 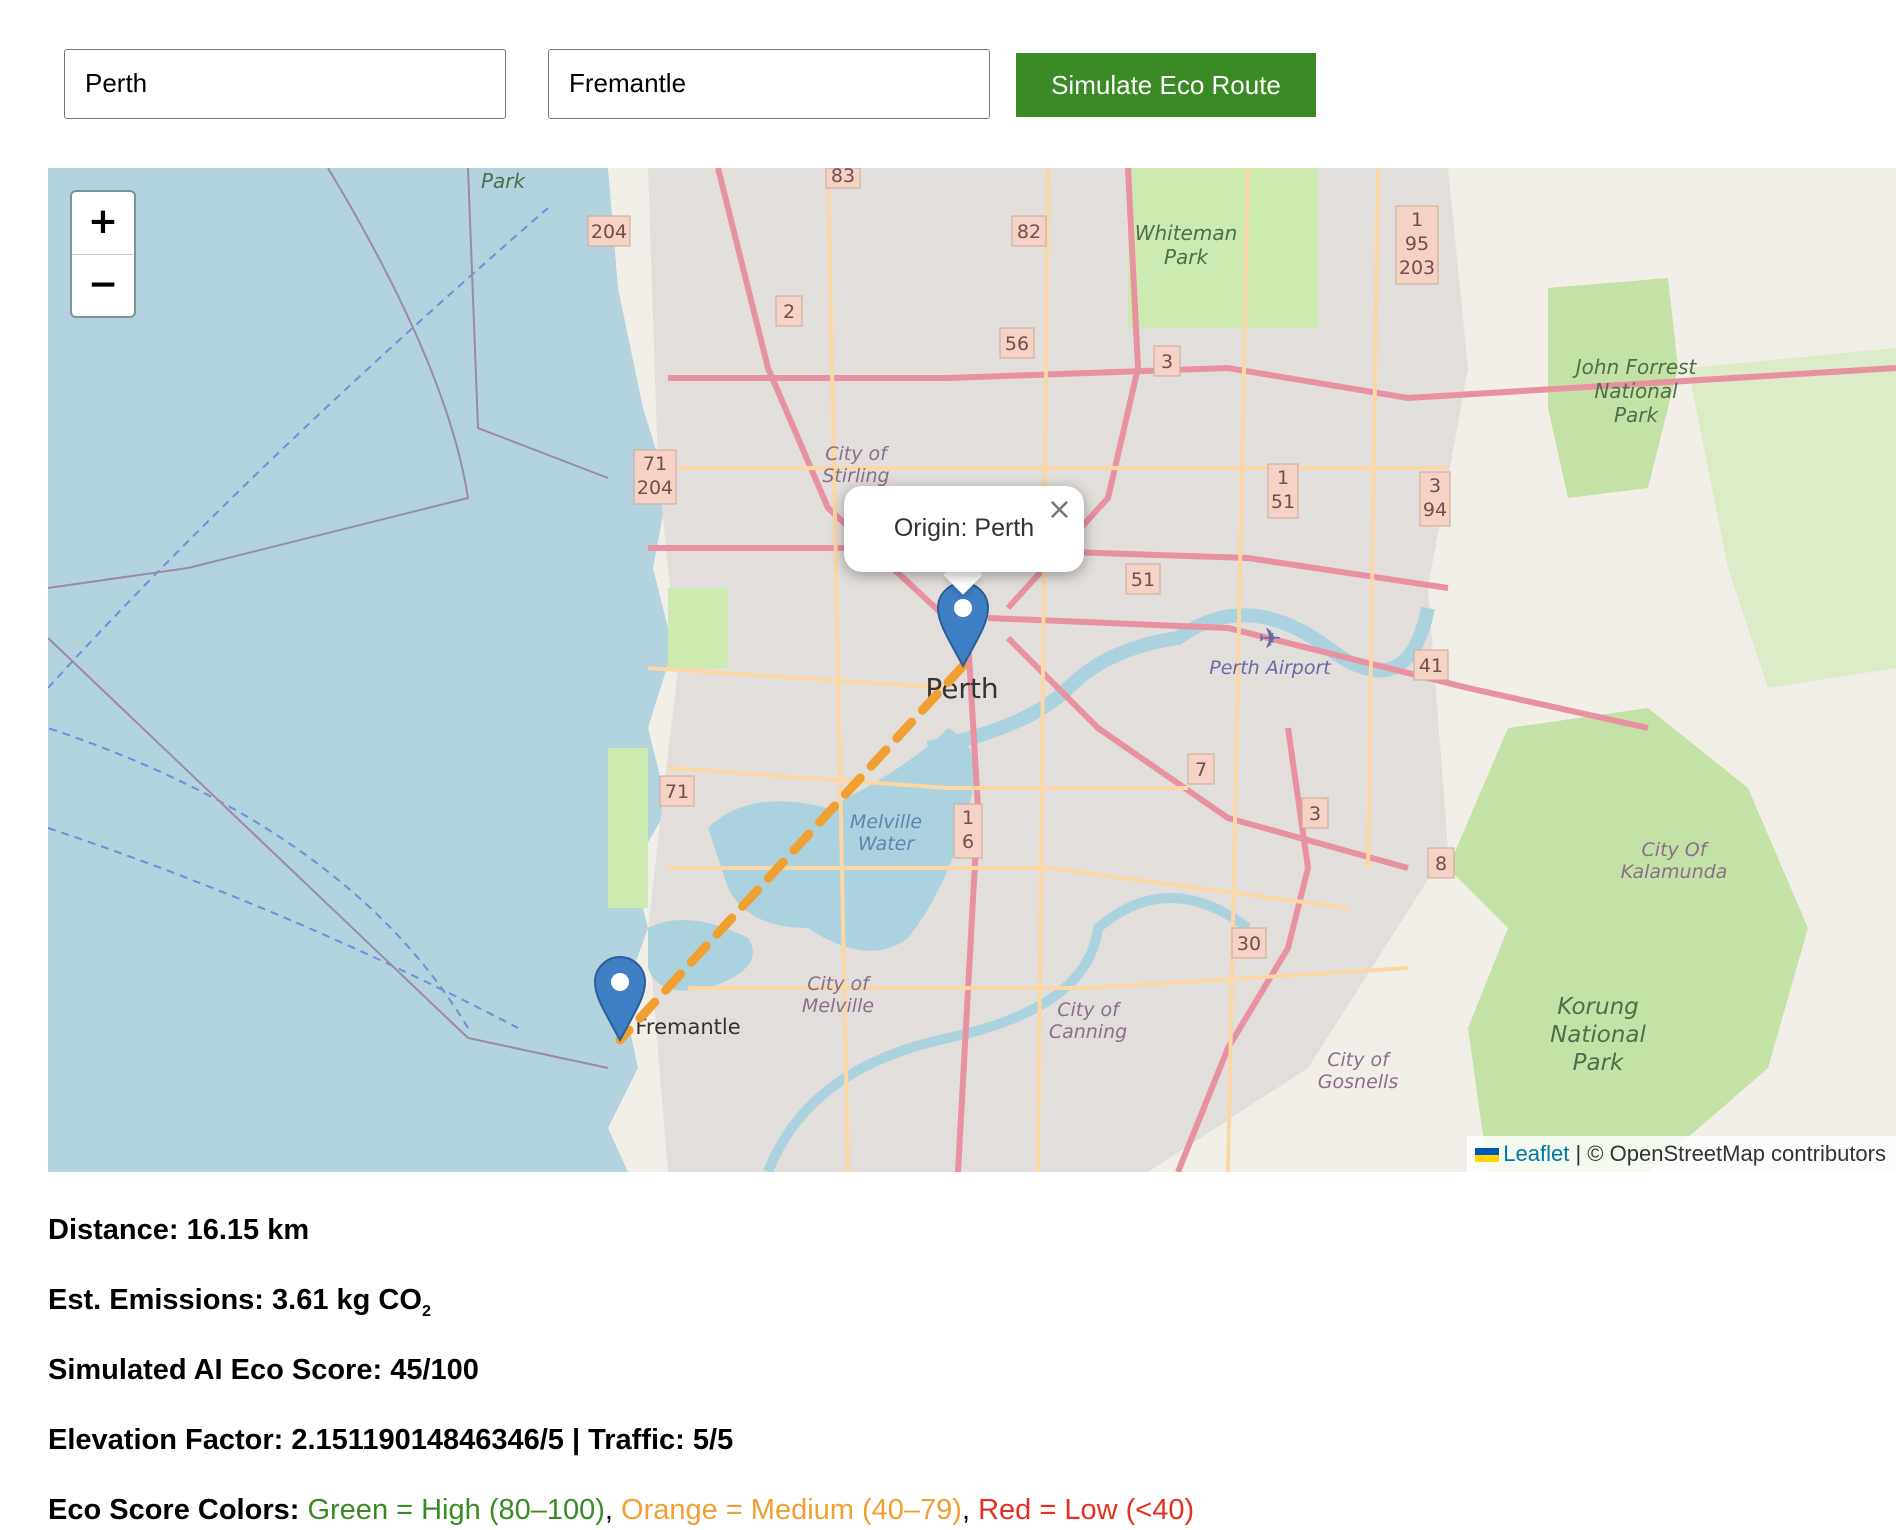 What do you see at coordinates (1088, 1032) in the screenshot?
I see `label-canning: Canning` at bounding box center [1088, 1032].